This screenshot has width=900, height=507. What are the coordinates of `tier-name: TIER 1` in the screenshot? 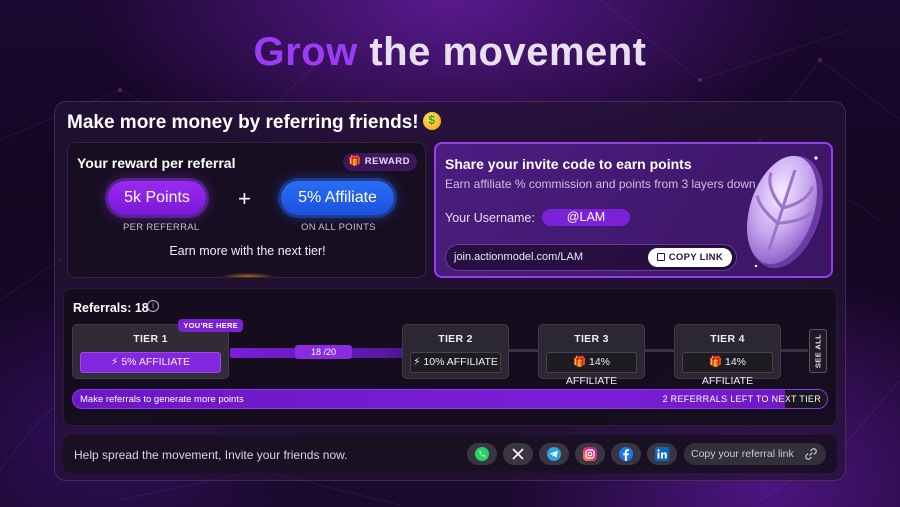 It's located at (150, 339).